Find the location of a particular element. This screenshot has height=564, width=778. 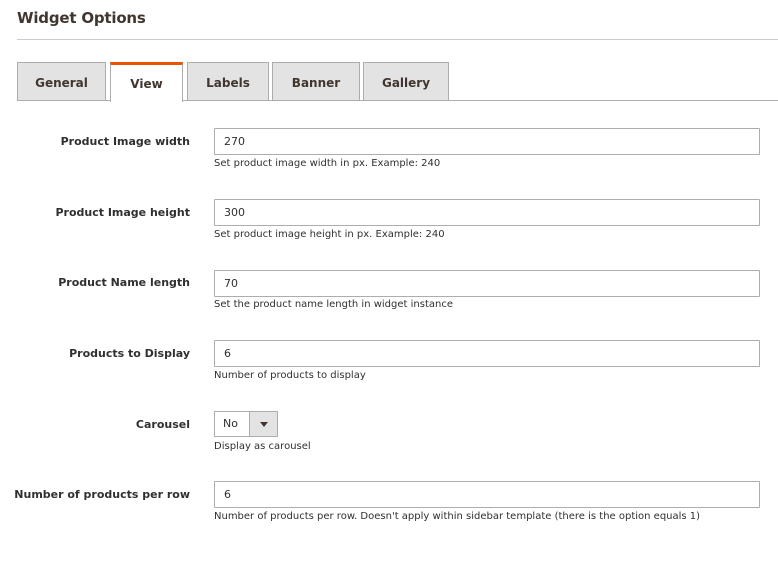

image-width-label: Product Image width is located at coordinates (125, 141).